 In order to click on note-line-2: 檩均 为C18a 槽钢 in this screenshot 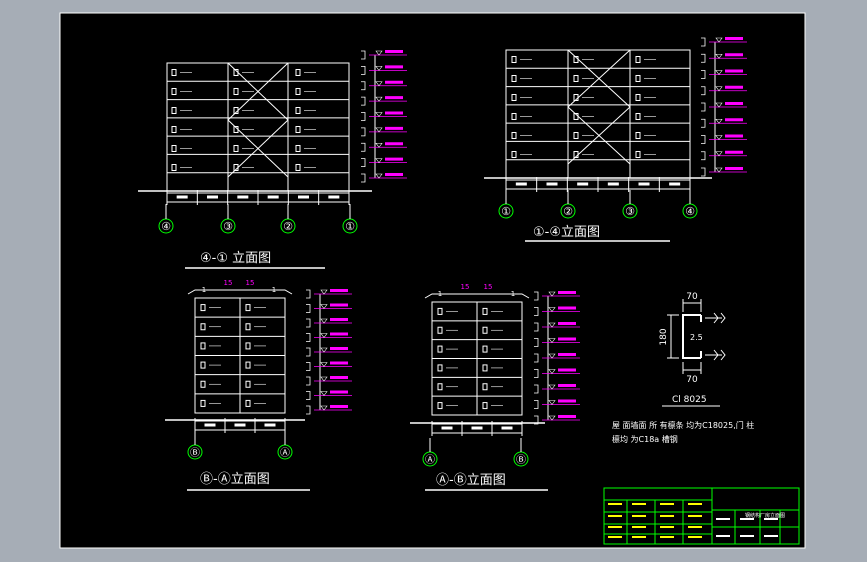, I will do `click(645, 439)`.